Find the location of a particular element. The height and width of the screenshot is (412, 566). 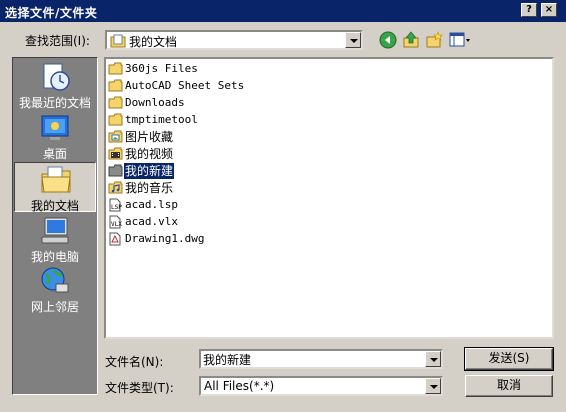

place-recent-documents: 我最近的文档 is located at coordinates (55, 85).